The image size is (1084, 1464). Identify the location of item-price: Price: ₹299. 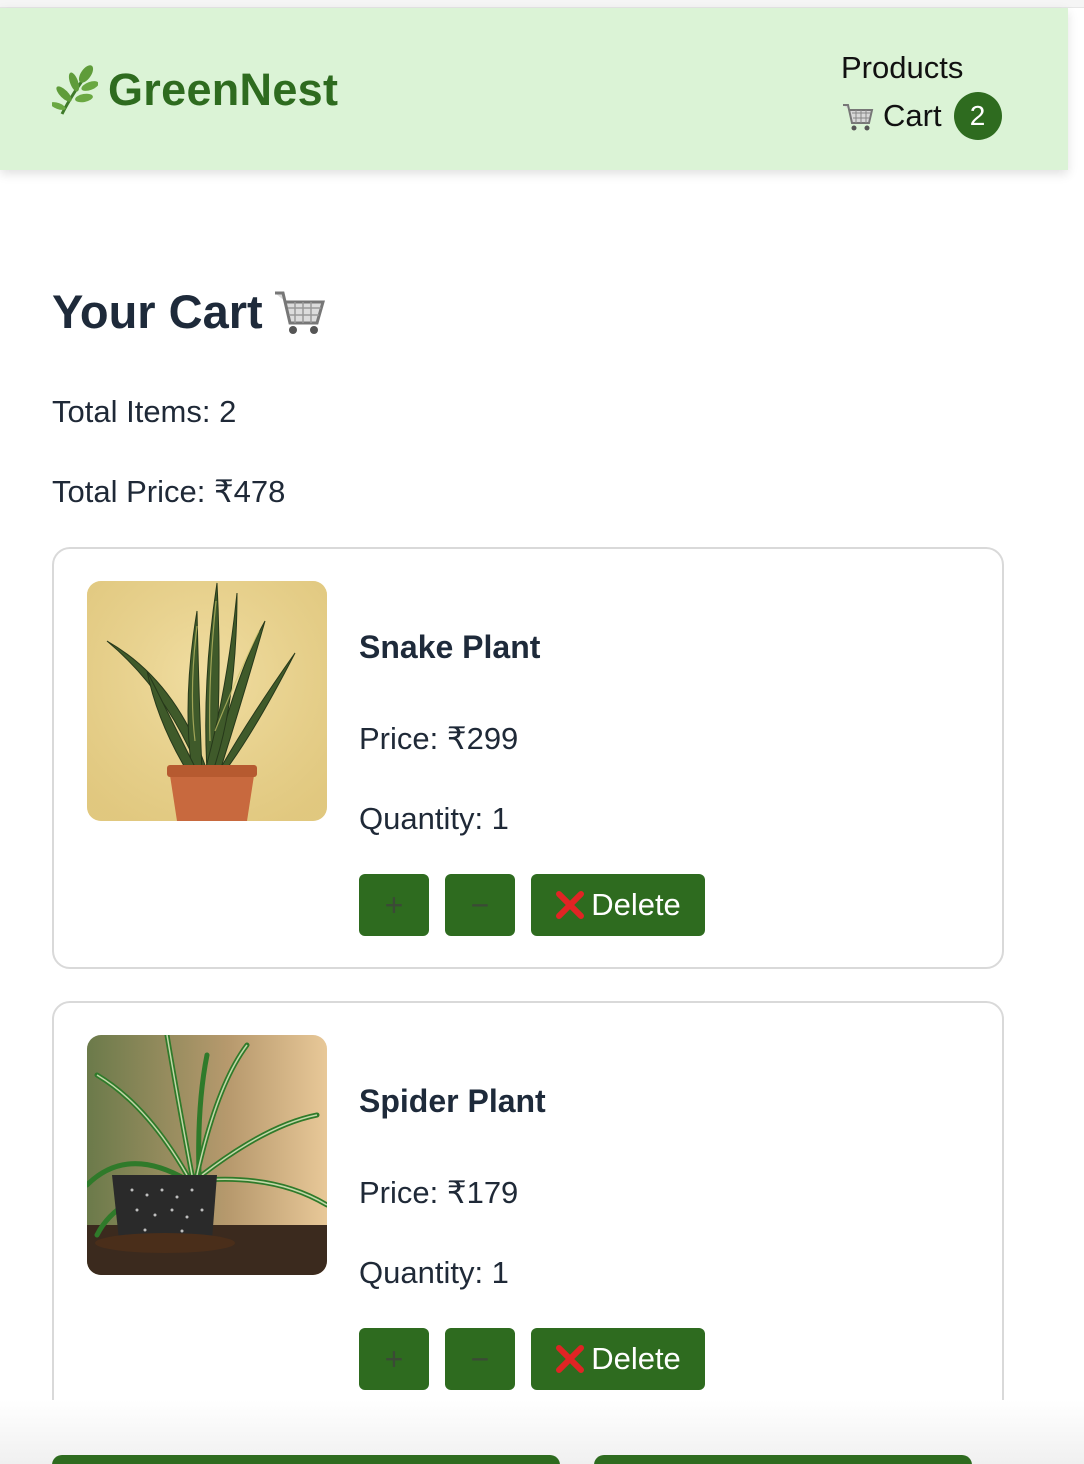
(439, 738).